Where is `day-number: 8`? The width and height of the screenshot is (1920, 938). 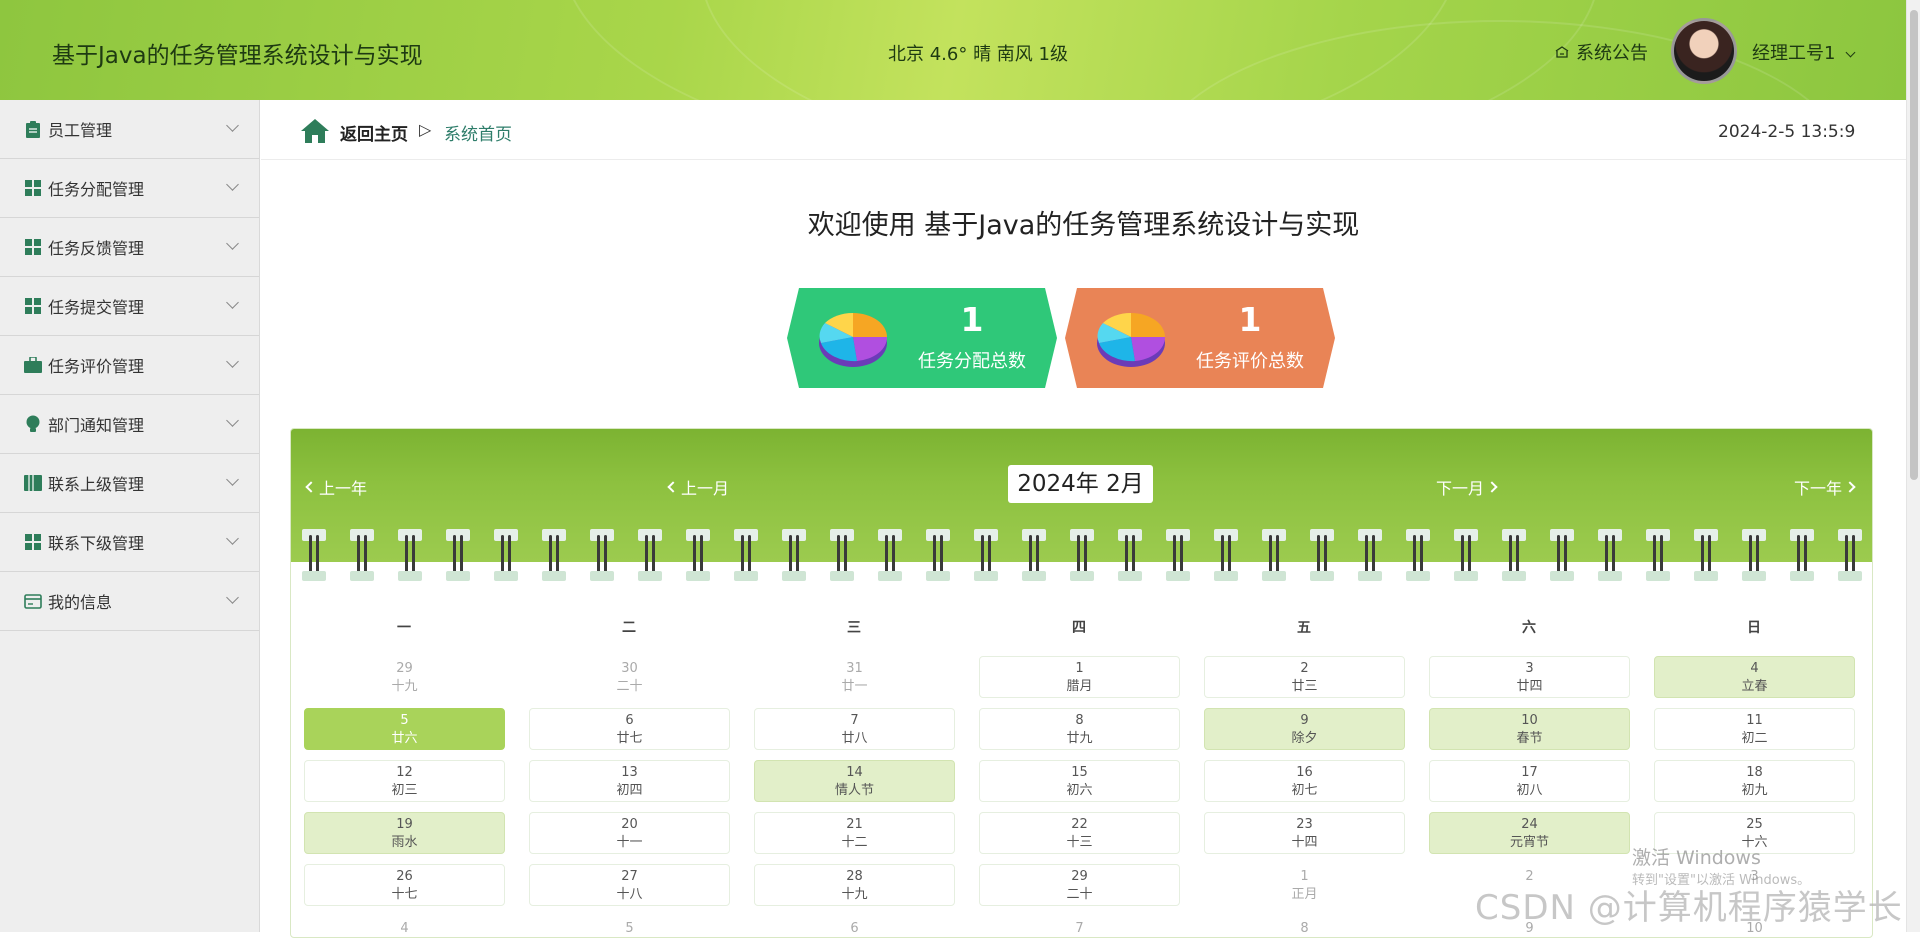 day-number: 8 is located at coordinates (1304, 928).